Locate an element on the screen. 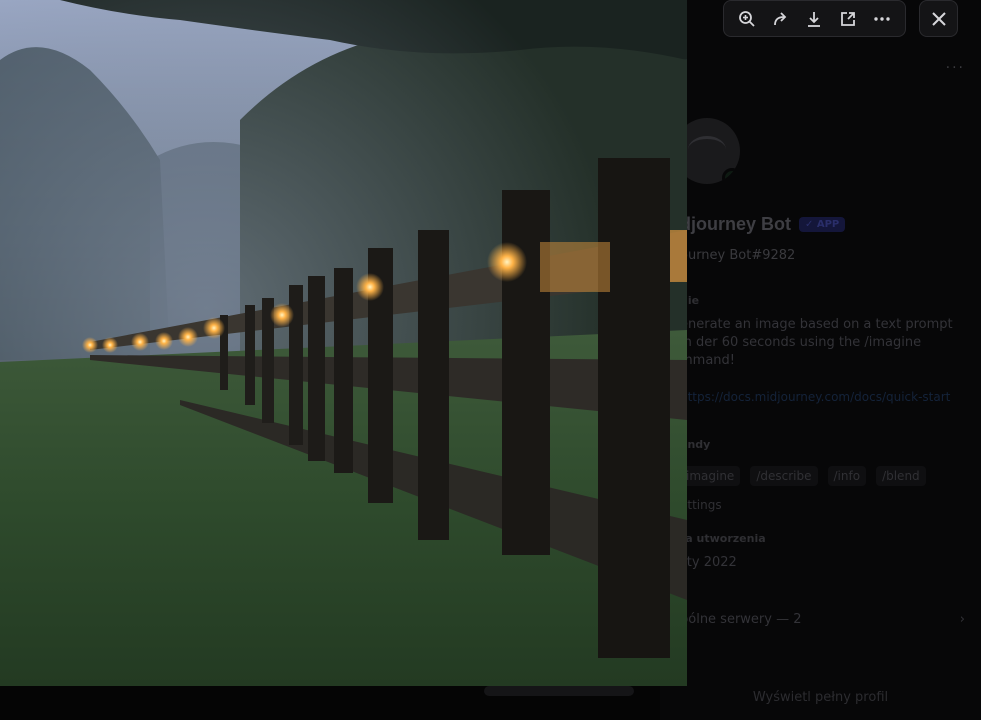  bottom-strip is located at coordinates (330, 703).